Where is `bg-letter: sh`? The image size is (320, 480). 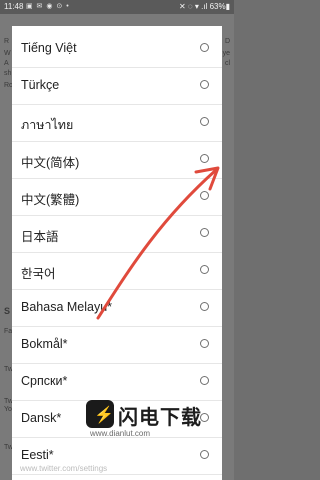 bg-letter: sh is located at coordinates (8, 73).